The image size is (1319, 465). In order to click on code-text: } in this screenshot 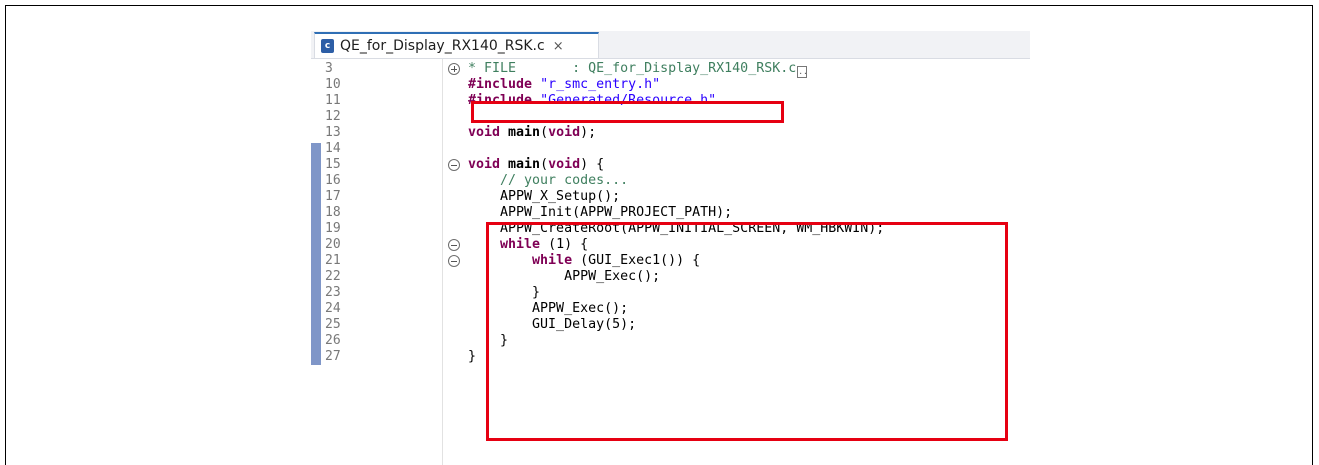, I will do `click(472, 356)`.